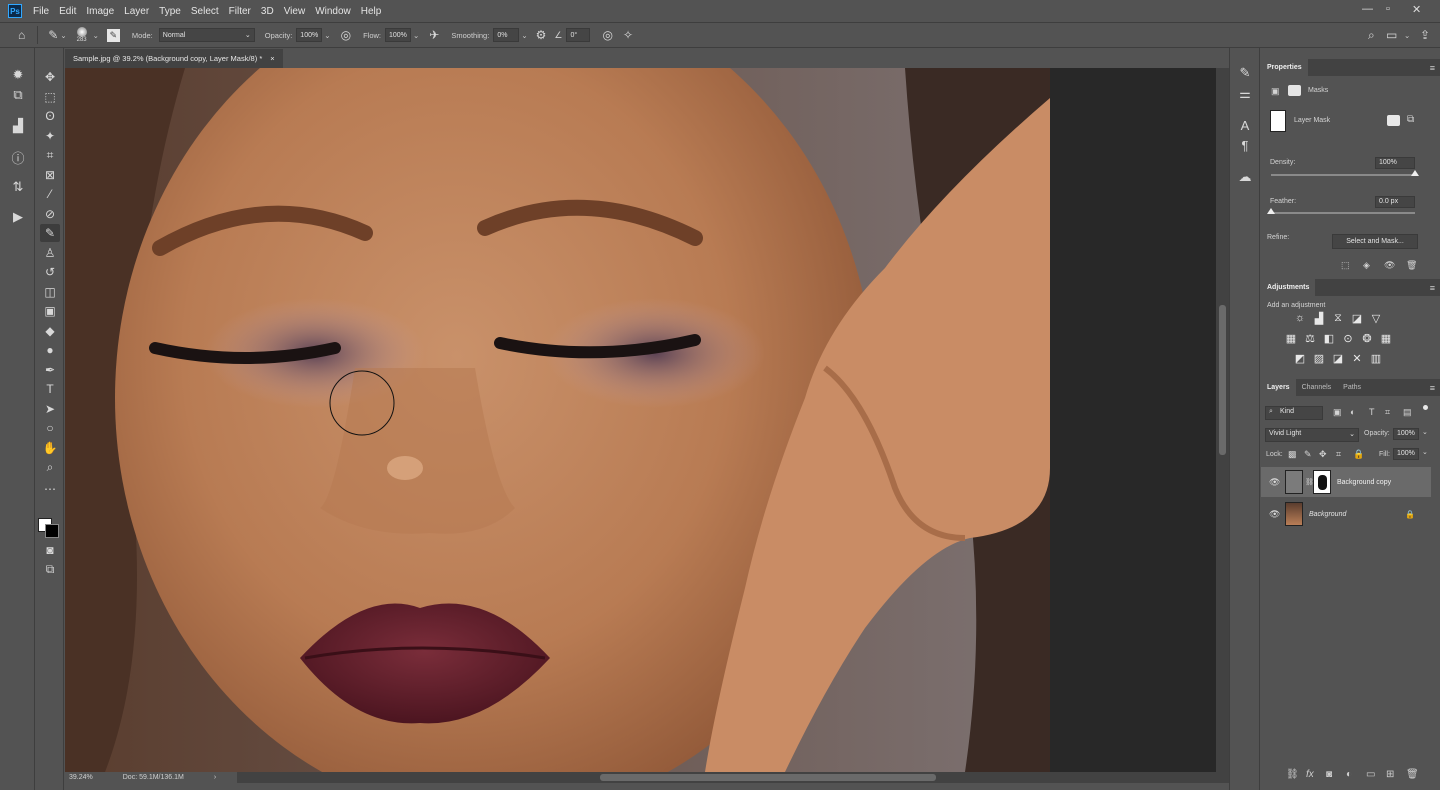 The width and height of the screenshot is (1440, 790). I want to click on gradient-map-icon: ▥, so click(1376, 358).